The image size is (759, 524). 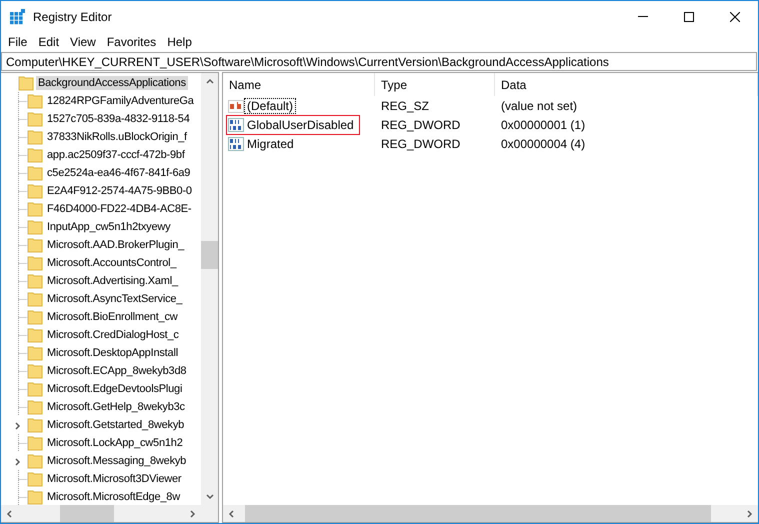 What do you see at coordinates (114, 389) in the screenshot?
I see `tree-item: Microsoft.EdgeDevtoolsPlugi` at bounding box center [114, 389].